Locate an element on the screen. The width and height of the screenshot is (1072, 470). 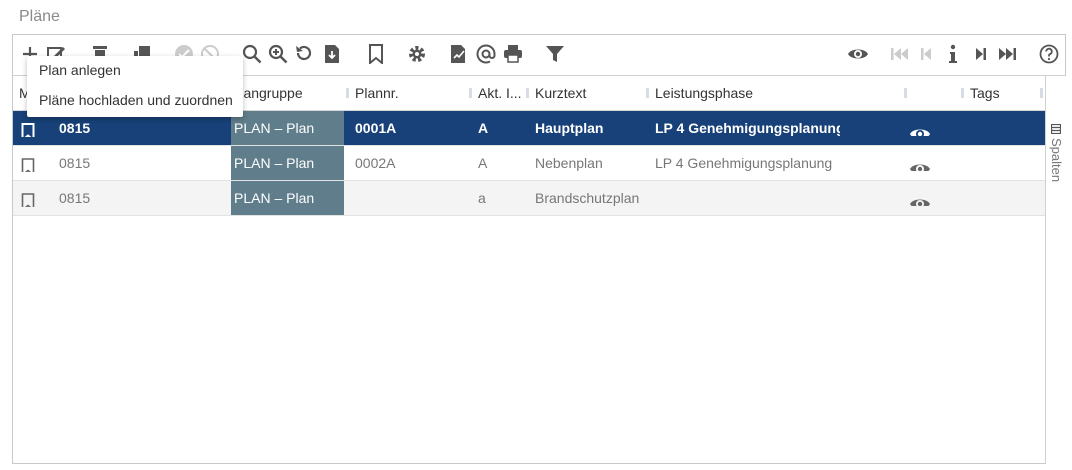
print-icon is located at coordinates (513, 54).